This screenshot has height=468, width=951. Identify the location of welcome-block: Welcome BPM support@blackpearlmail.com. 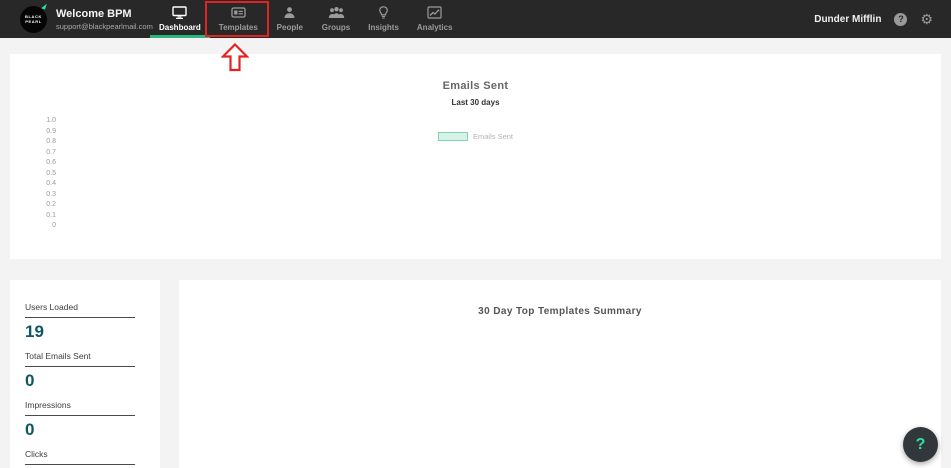
(104, 19).